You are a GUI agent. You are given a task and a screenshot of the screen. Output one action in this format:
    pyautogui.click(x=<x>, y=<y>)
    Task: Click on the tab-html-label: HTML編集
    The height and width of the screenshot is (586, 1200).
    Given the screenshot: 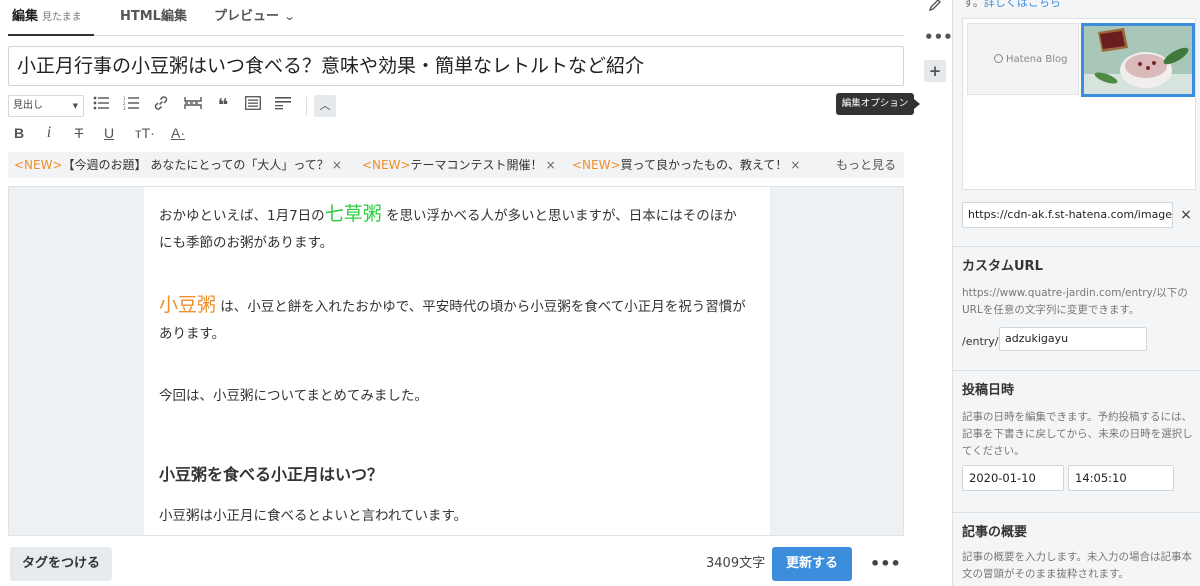 What is the action you would take?
    pyautogui.click(x=153, y=16)
    